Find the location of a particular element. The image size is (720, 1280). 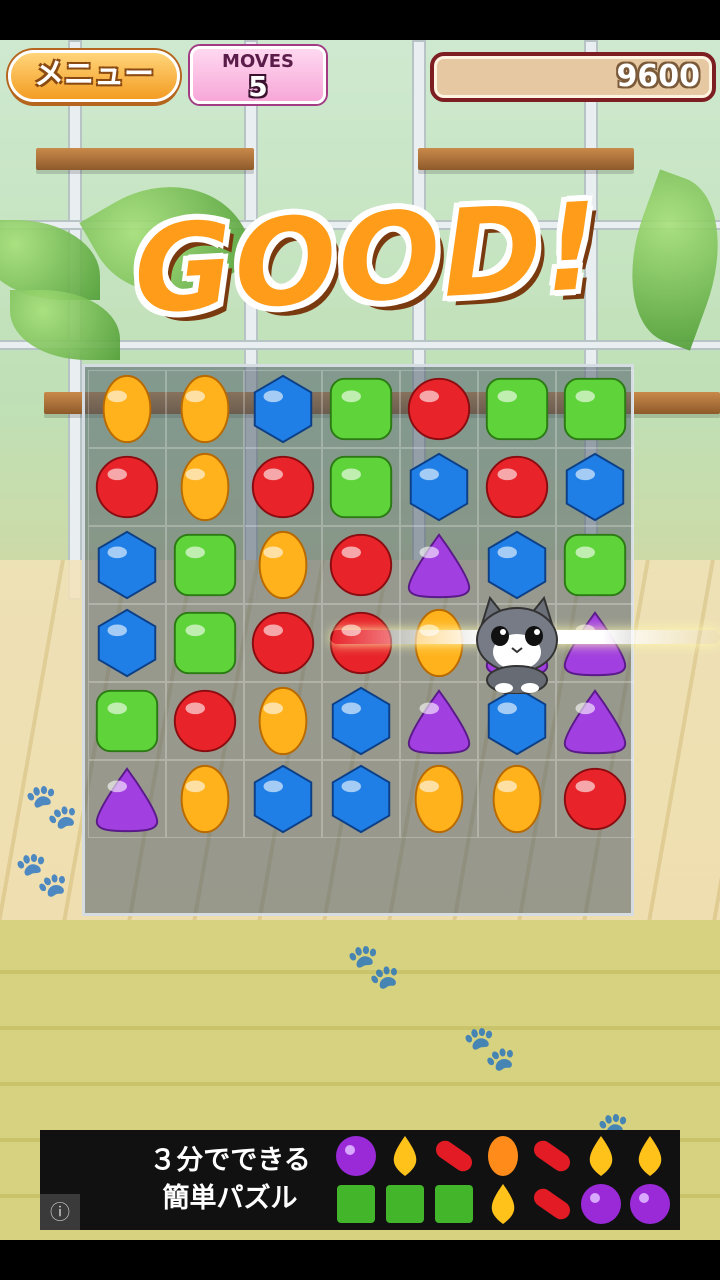

status-bar is located at coordinates (360, 20).